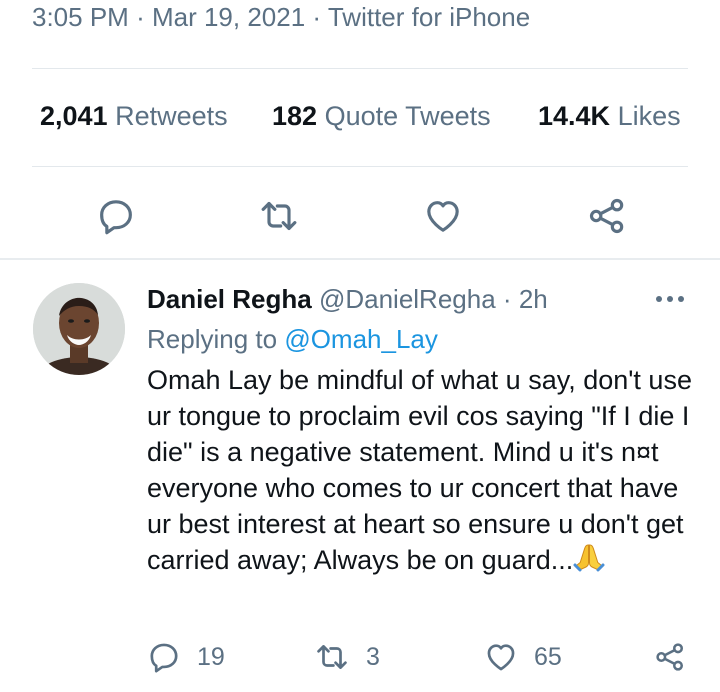 The image size is (720, 692). Describe the element at coordinates (171, 116) in the screenshot. I see `retweets-label: Retweets` at that location.